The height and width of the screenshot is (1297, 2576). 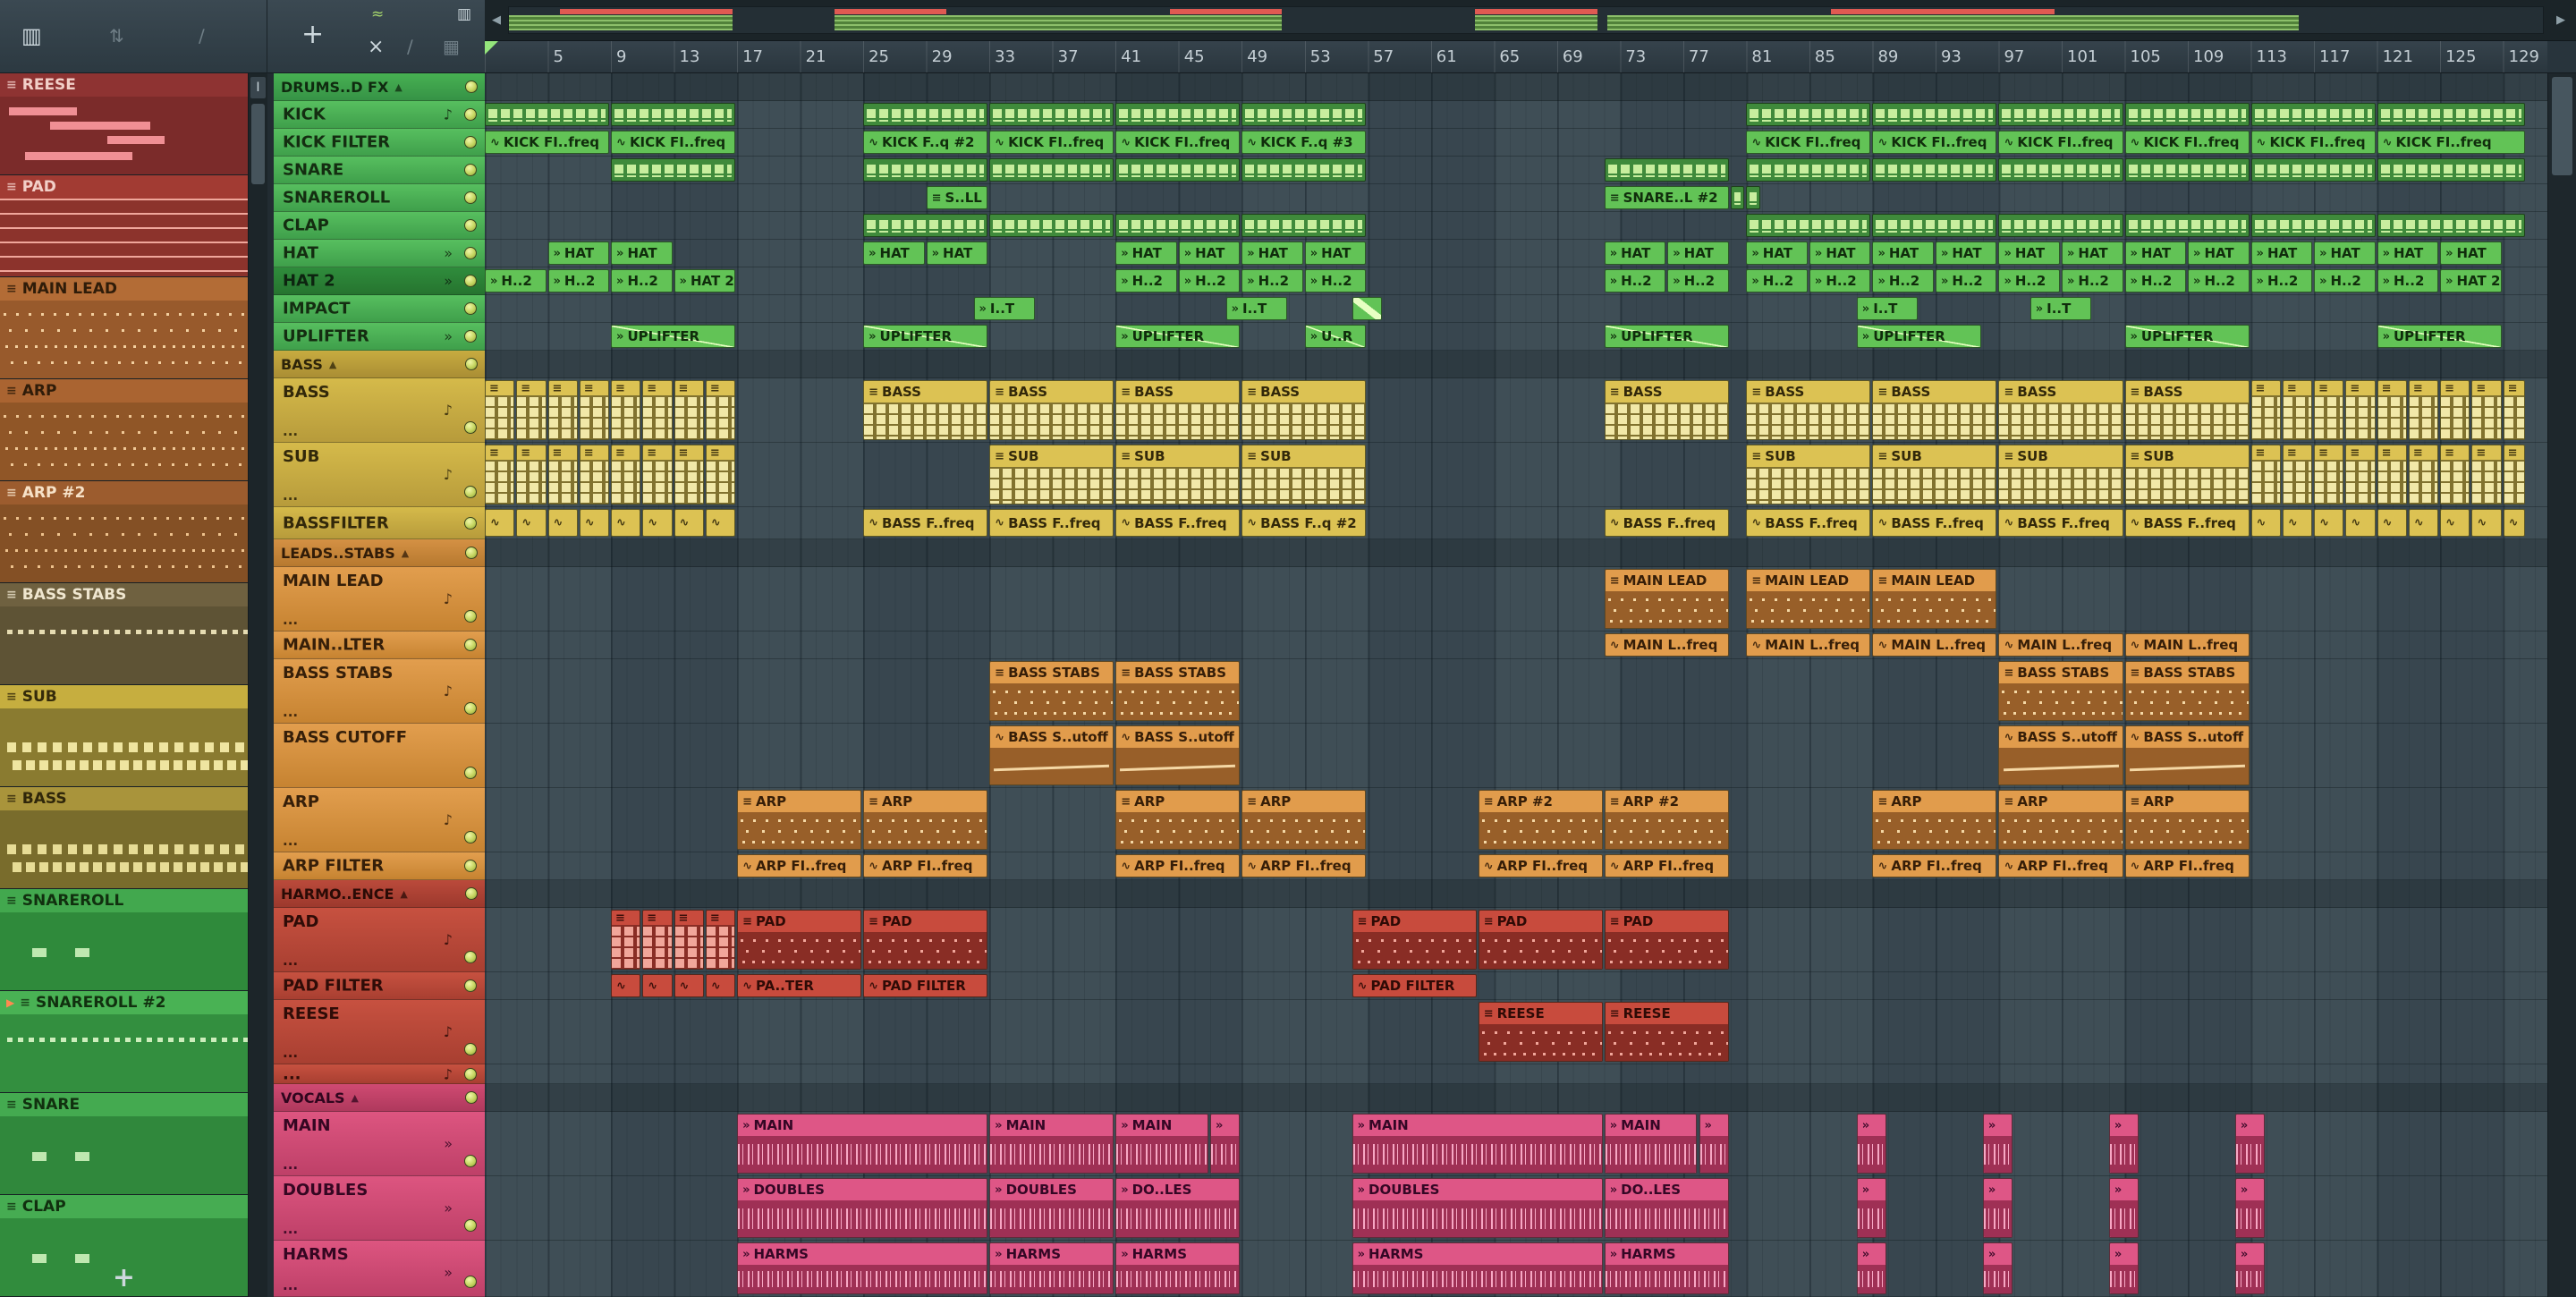 What do you see at coordinates (2187, 820) in the screenshot?
I see `clip-arp: ≡ ARP` at bounding box center [2187, 820].